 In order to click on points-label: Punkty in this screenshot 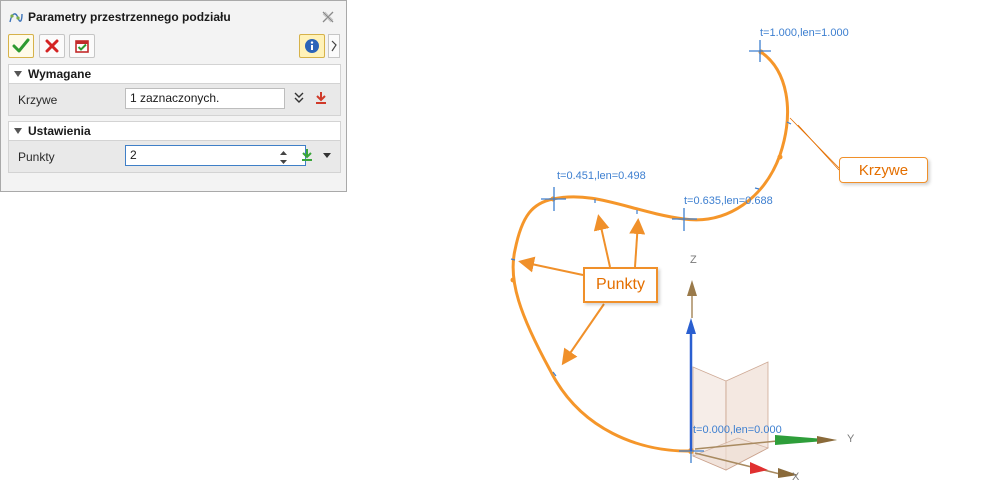, I will do `click(36, 157)`.